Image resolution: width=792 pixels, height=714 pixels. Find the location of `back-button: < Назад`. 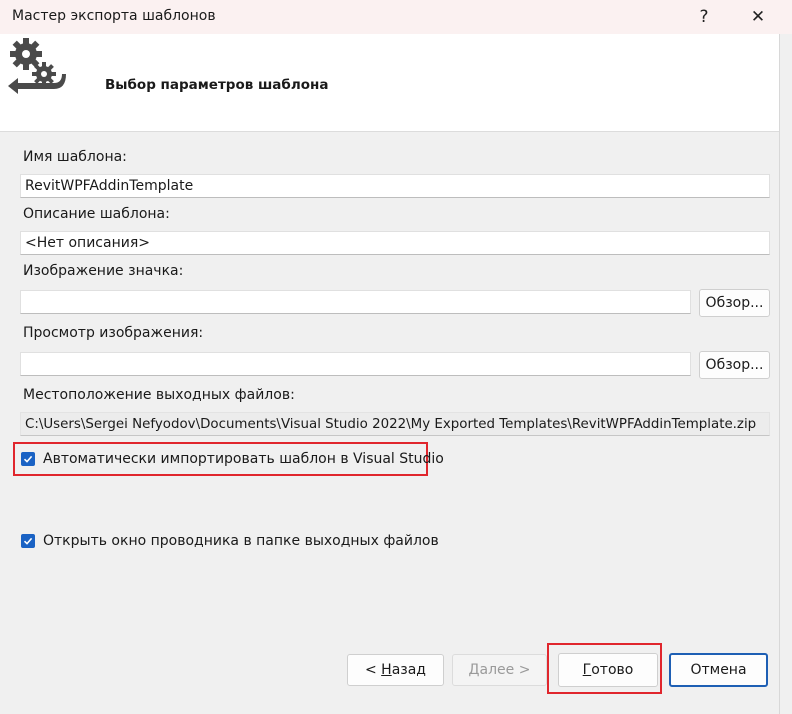

back-button: < Назад is located at coordinates (395, 670).